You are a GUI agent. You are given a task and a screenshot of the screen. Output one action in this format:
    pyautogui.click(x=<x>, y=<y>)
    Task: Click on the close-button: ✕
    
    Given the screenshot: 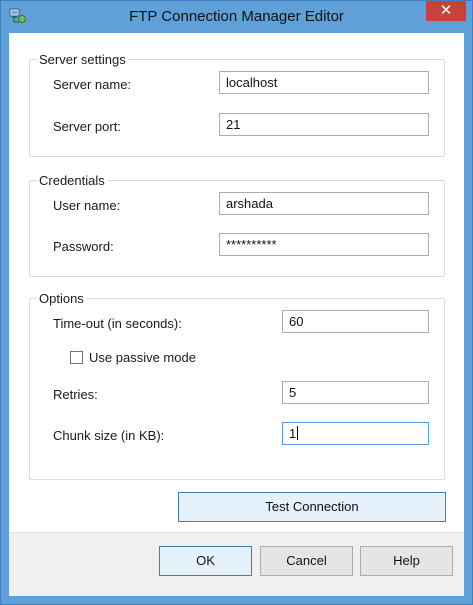 What is the action you would take?
    pyautogui.click(x=446, y=11)
    